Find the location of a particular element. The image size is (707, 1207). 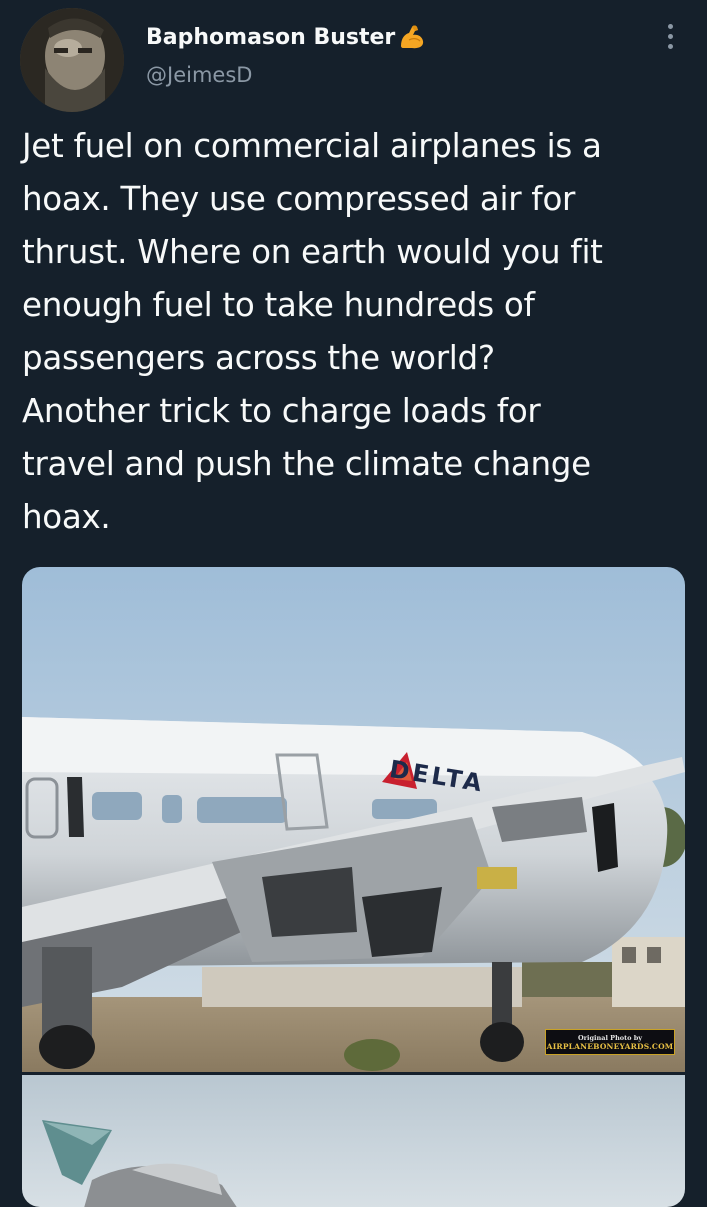

avatar is located at coordinates (72, 60).